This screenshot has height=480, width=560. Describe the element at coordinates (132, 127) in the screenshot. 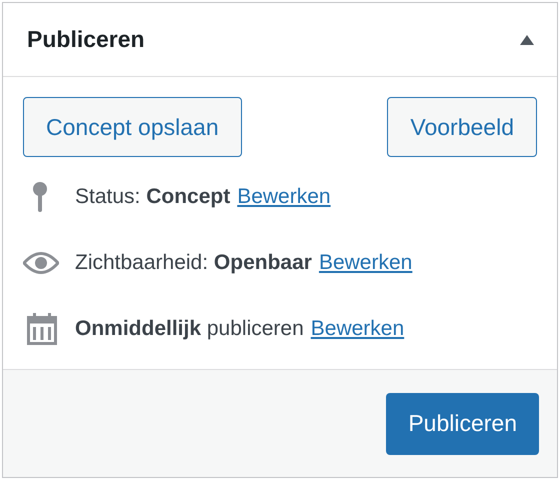

I see `save-draft-button: Concept opslaan` at that location.